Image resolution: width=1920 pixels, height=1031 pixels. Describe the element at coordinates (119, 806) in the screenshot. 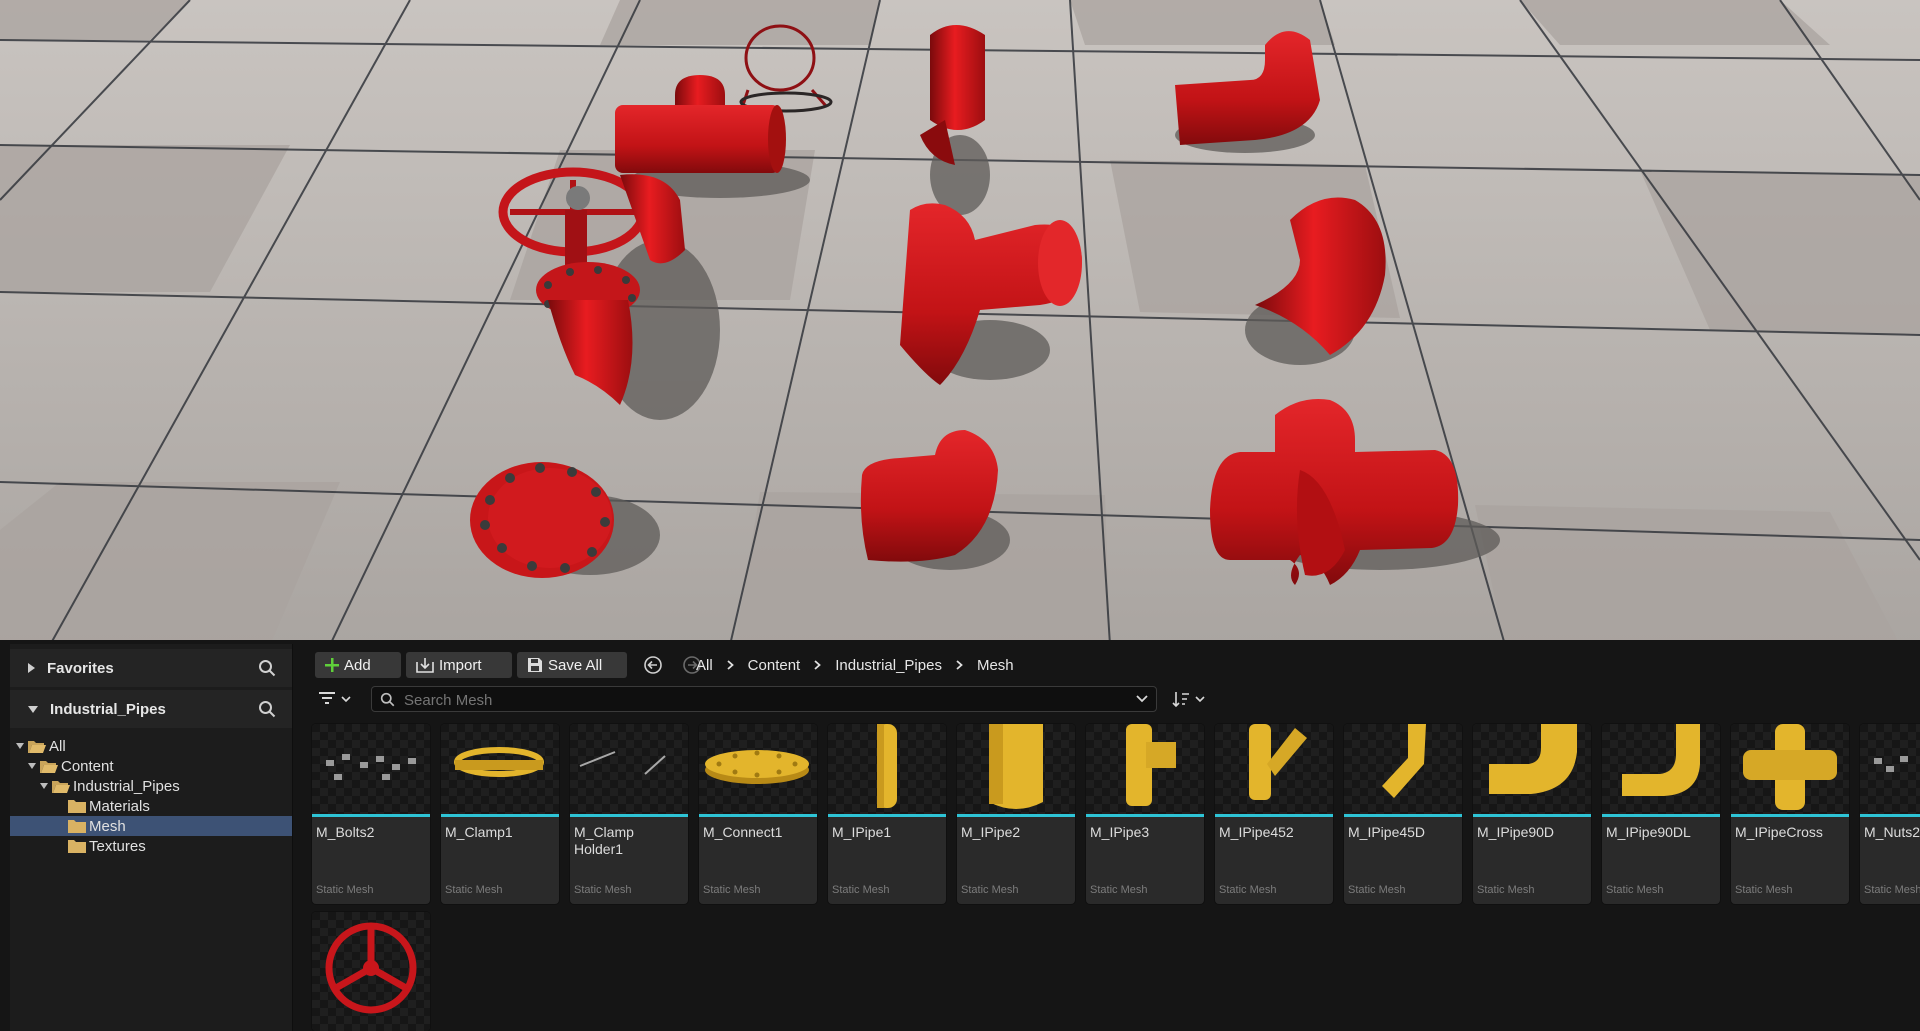

I see `tree-item-label: Materials` at that location.